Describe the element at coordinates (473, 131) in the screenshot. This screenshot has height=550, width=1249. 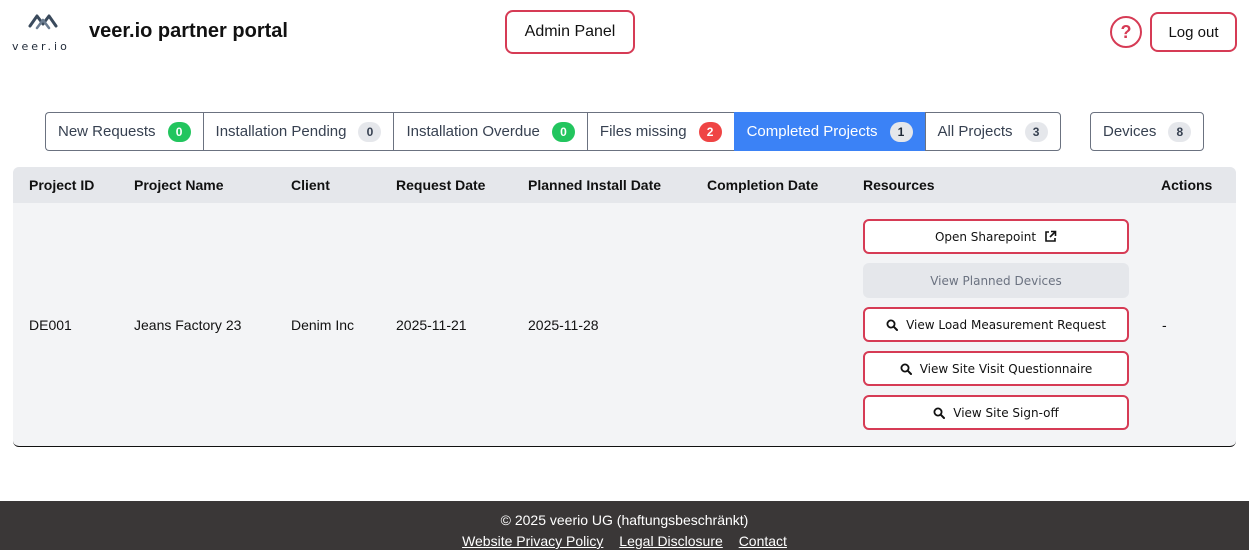
I see `tab-label: Installation Overdue` at that location.